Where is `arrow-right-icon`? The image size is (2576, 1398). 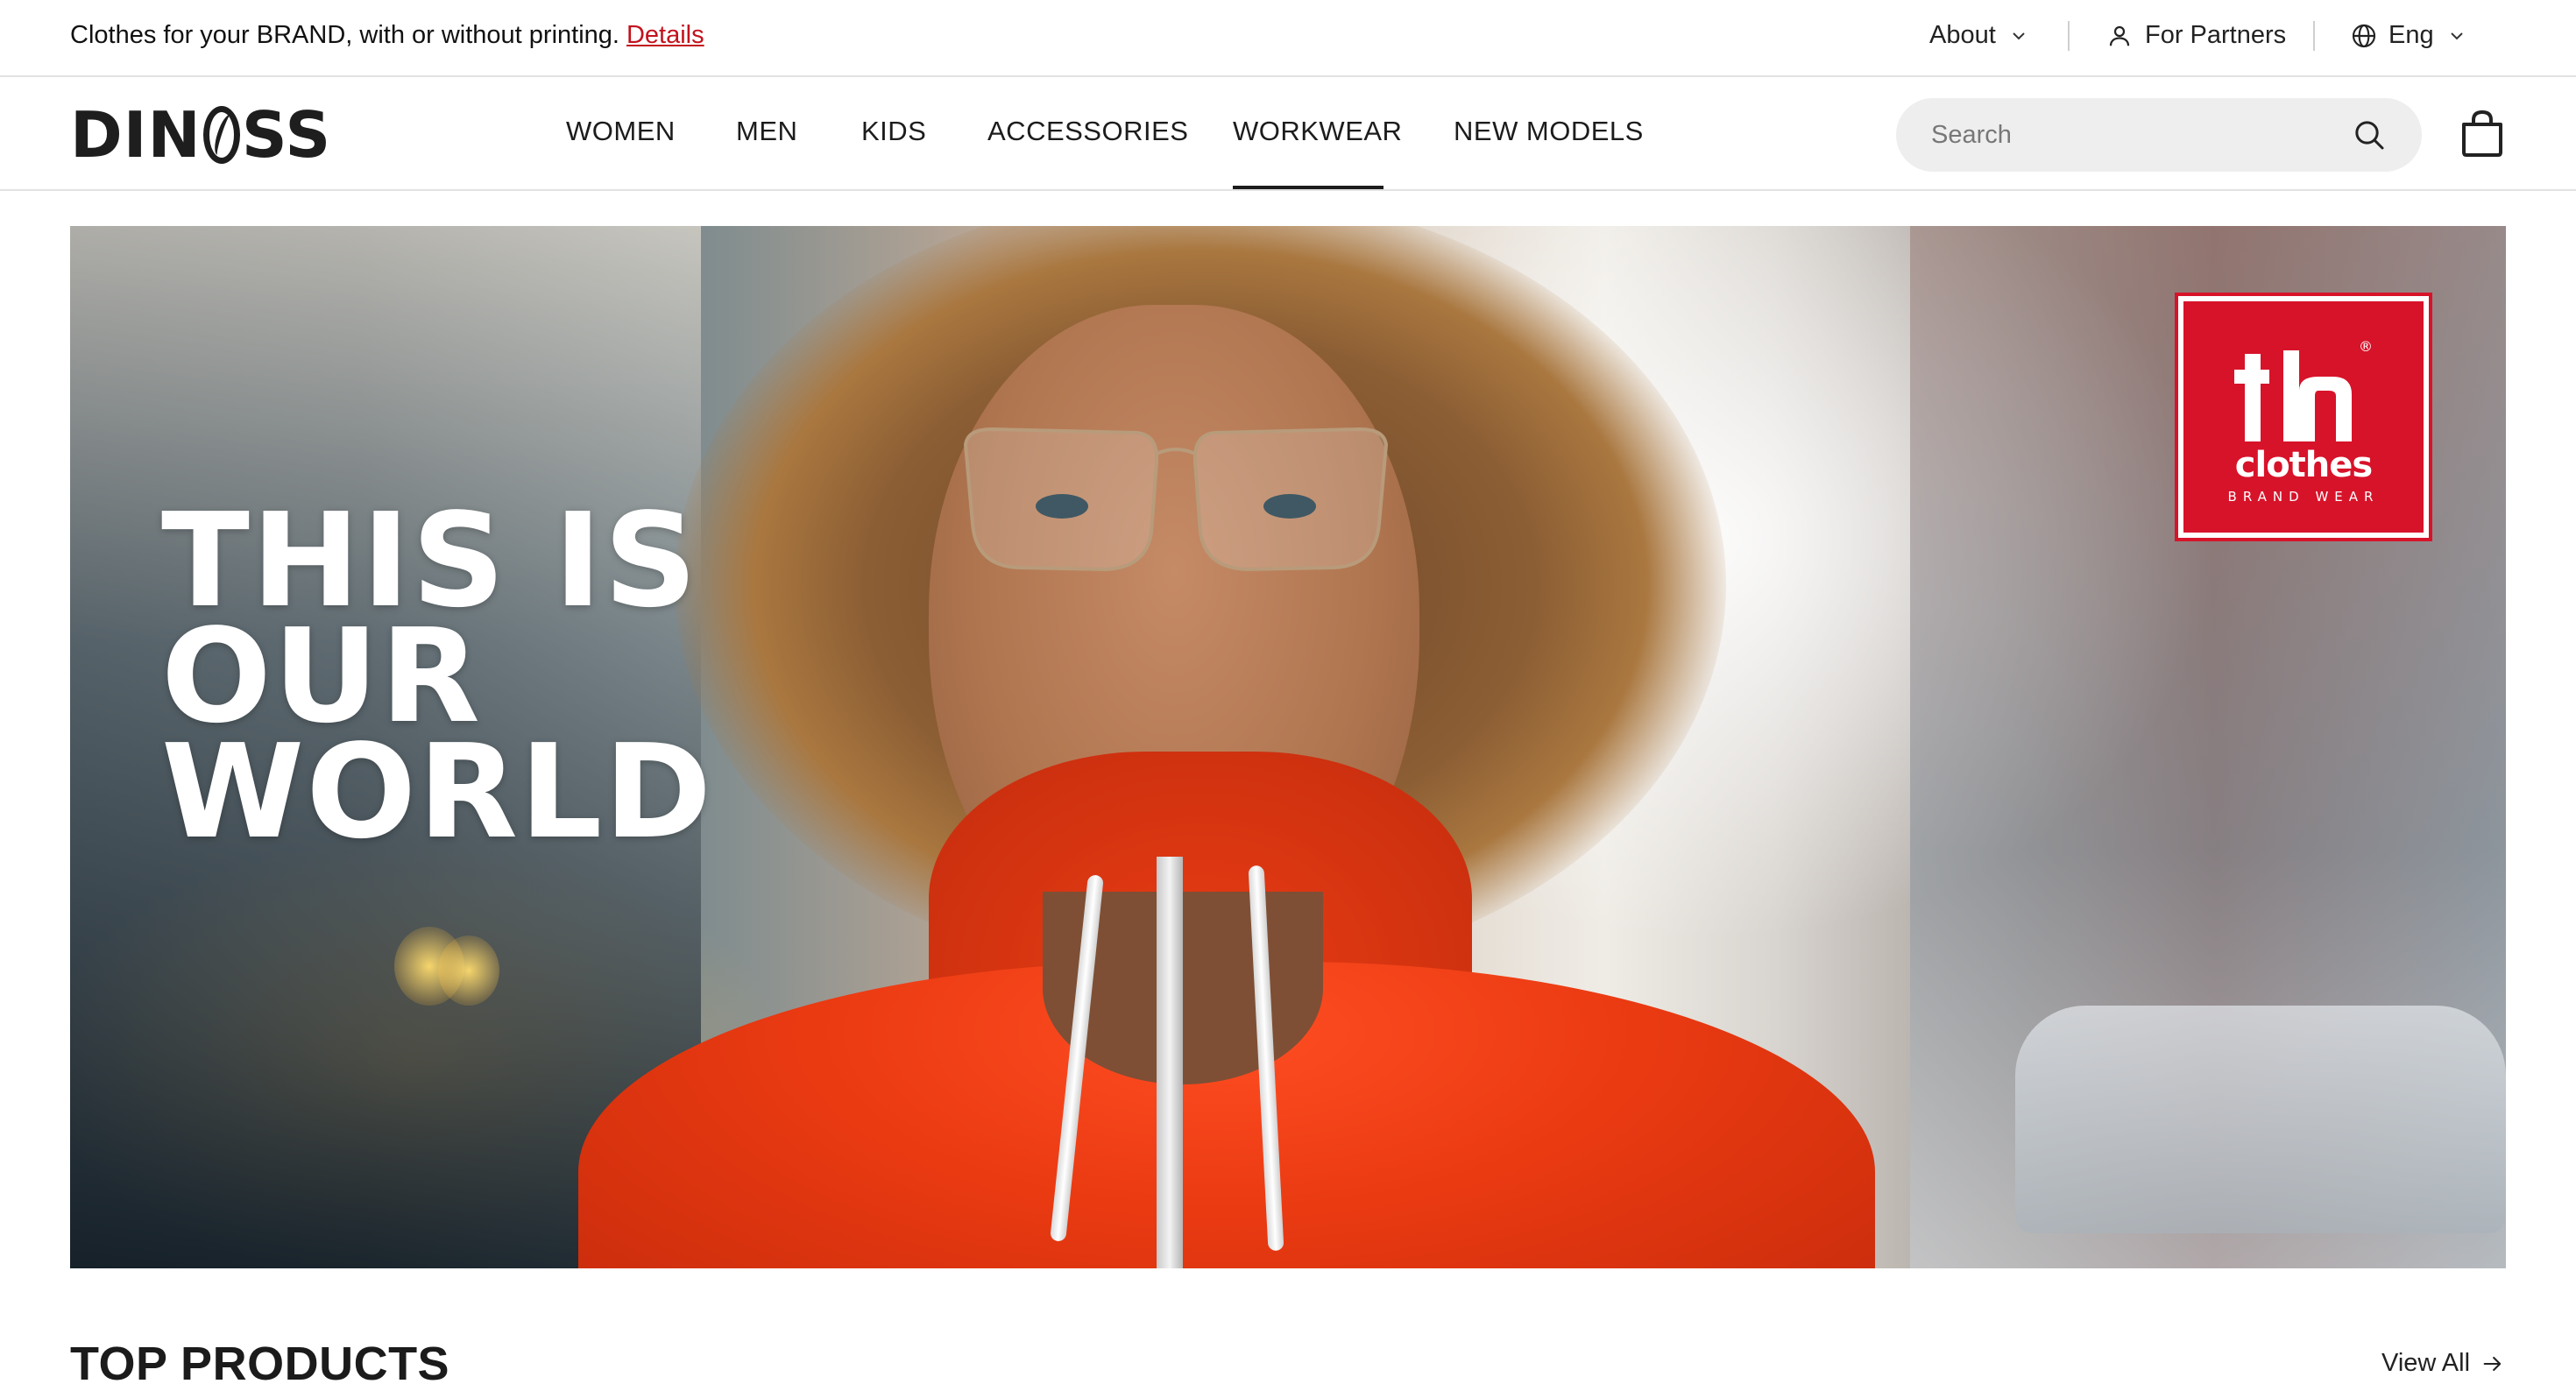
arrow-right-icon is located at coordinates (2492, 1363).